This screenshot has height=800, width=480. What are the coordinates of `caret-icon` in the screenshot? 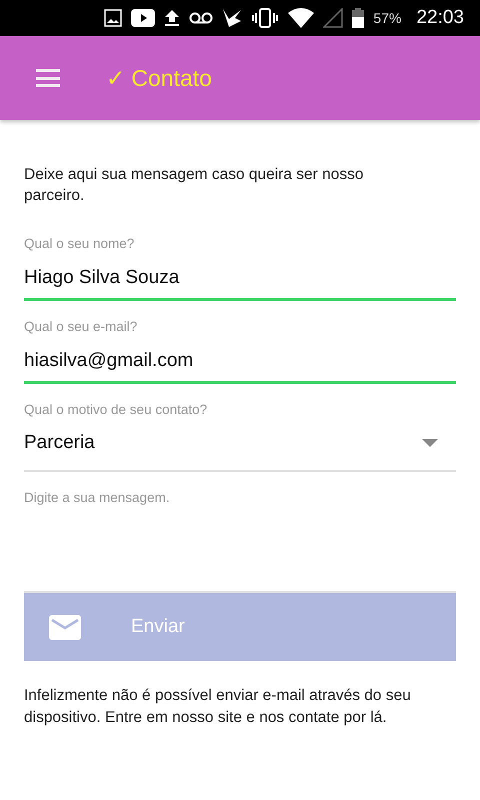 It's located at (430, 443).